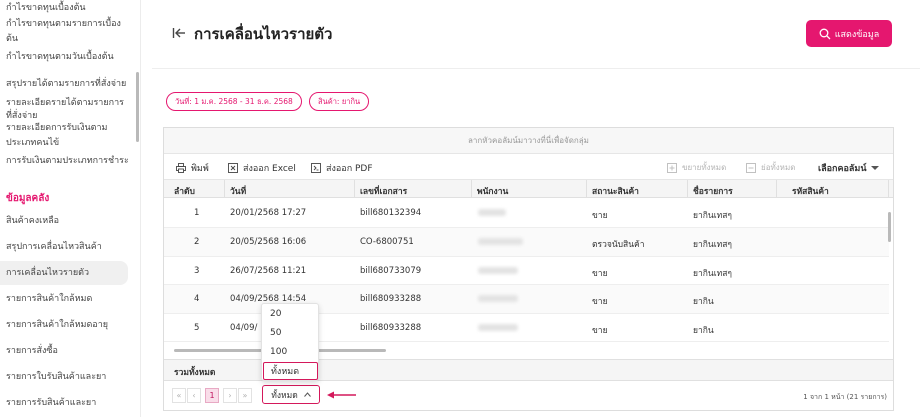  What do you see at coordinates (268, 270) in the screenshot?
I see `cell-date: 26/07/2568 11:21` at bounding box center [268, 270].